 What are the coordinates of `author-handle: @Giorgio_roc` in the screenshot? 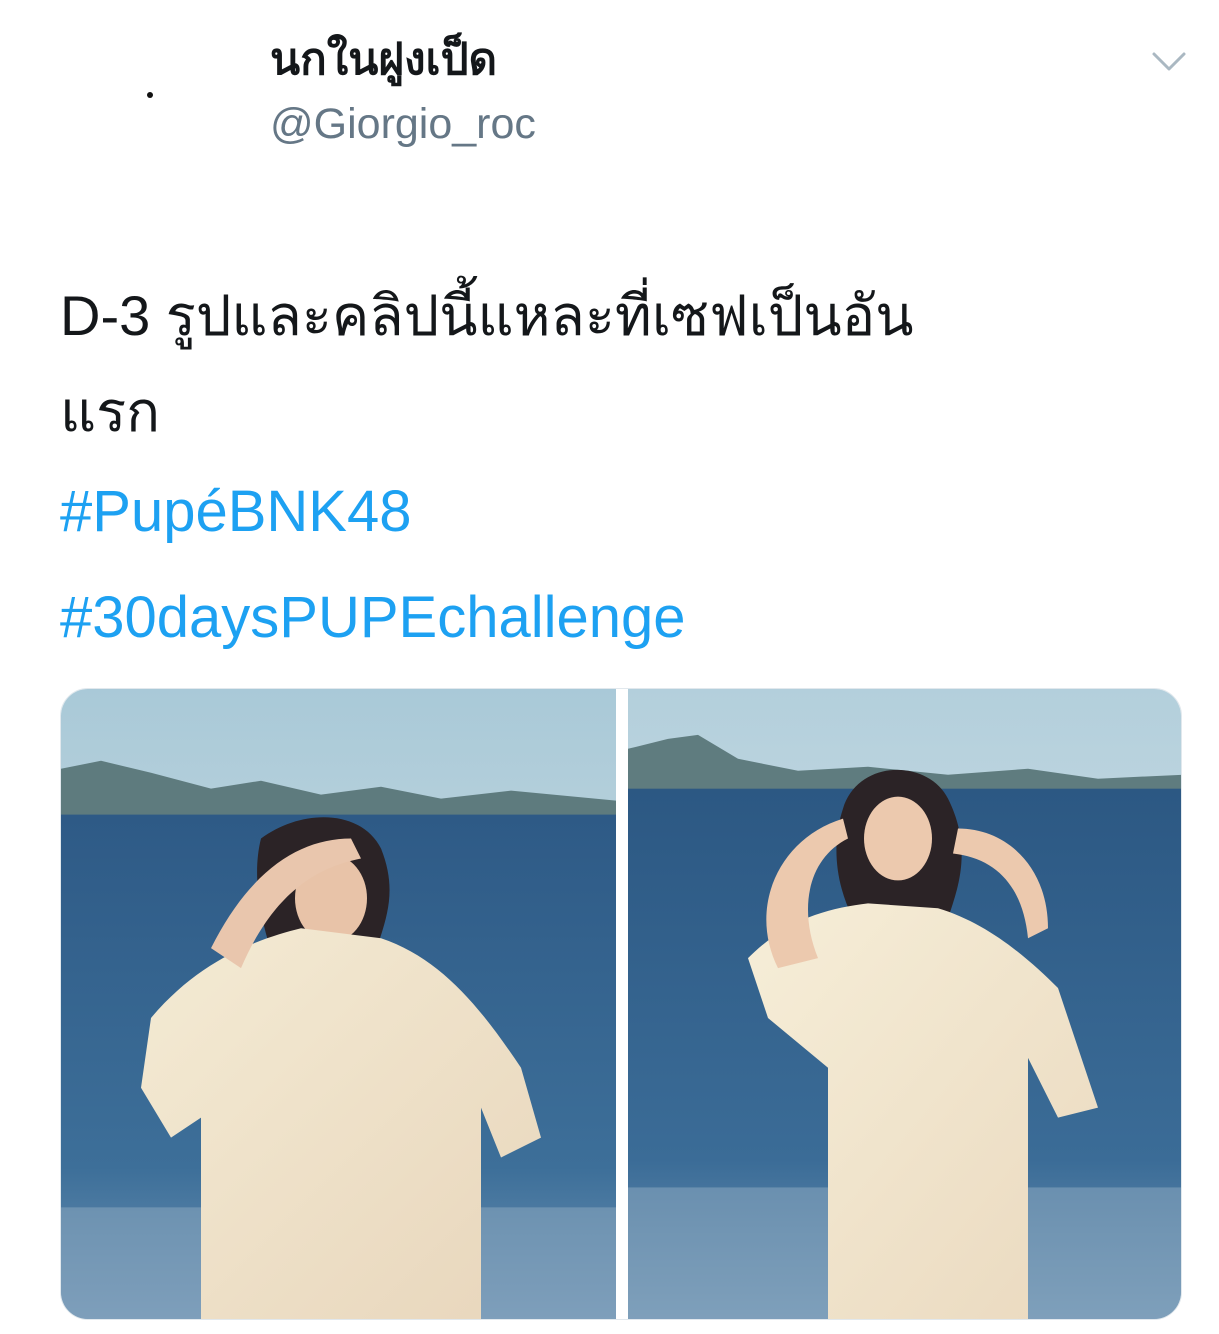 It's located at (403, 124).